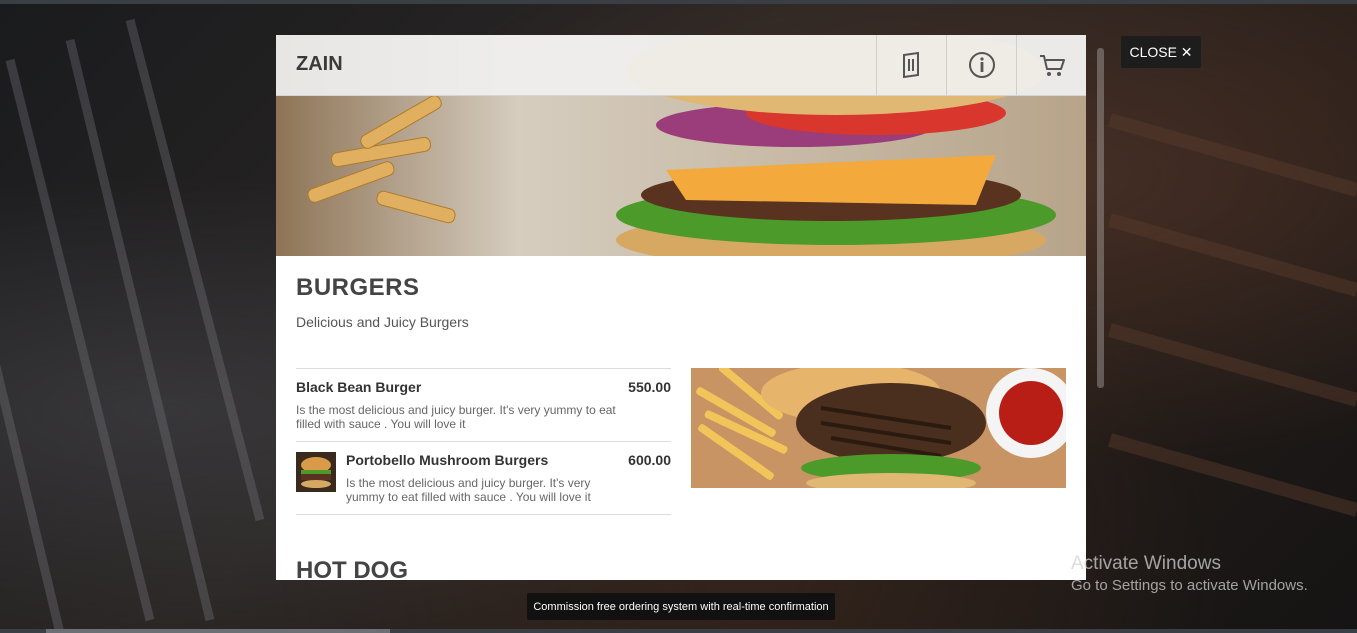  I want to click on item-price: 550.00, so click(649, 387).